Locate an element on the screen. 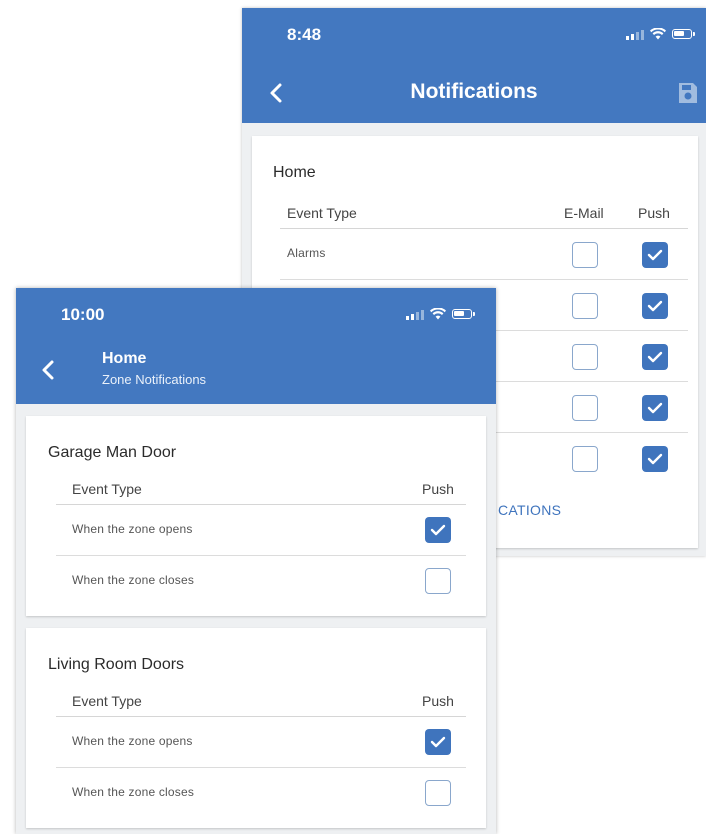  zone-title: Garage Man Door is located at coordinates (112, 452).